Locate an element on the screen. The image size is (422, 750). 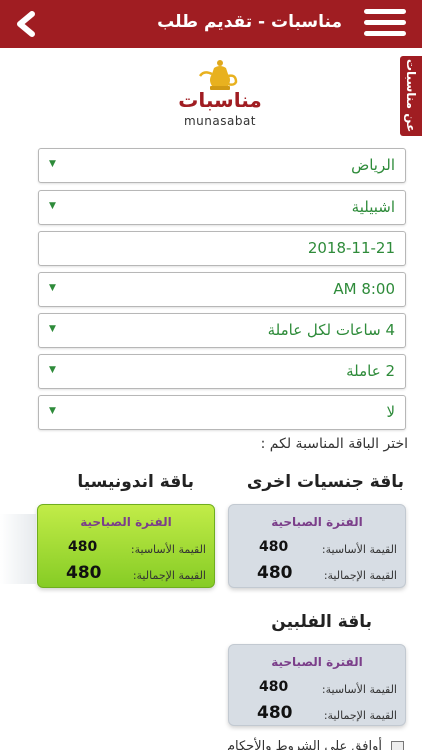
package-title-philippines: باقة الفلبين is located at coordinates (321, 622).